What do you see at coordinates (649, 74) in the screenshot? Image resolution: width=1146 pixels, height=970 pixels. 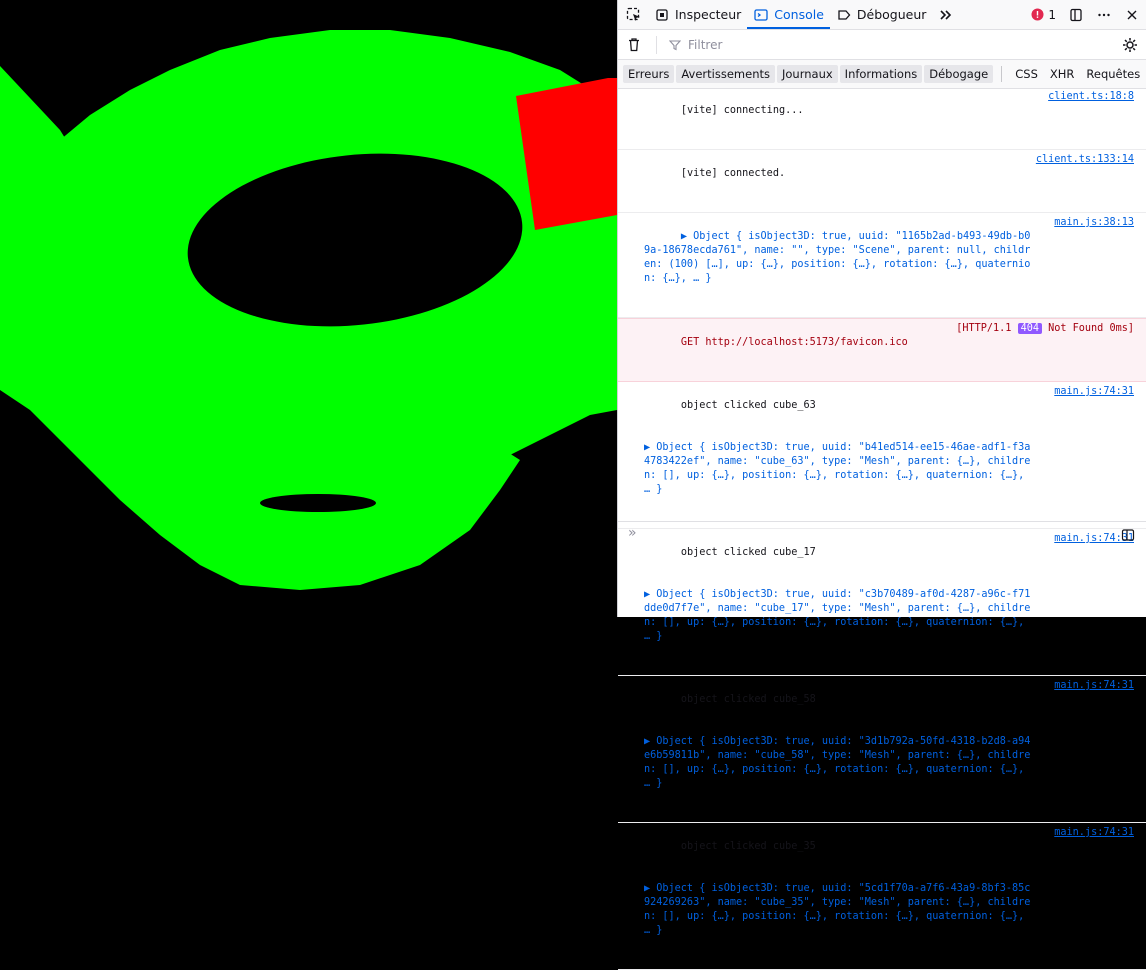 I see `filter-errors: Erreurs` at bounding box center [649, 74].